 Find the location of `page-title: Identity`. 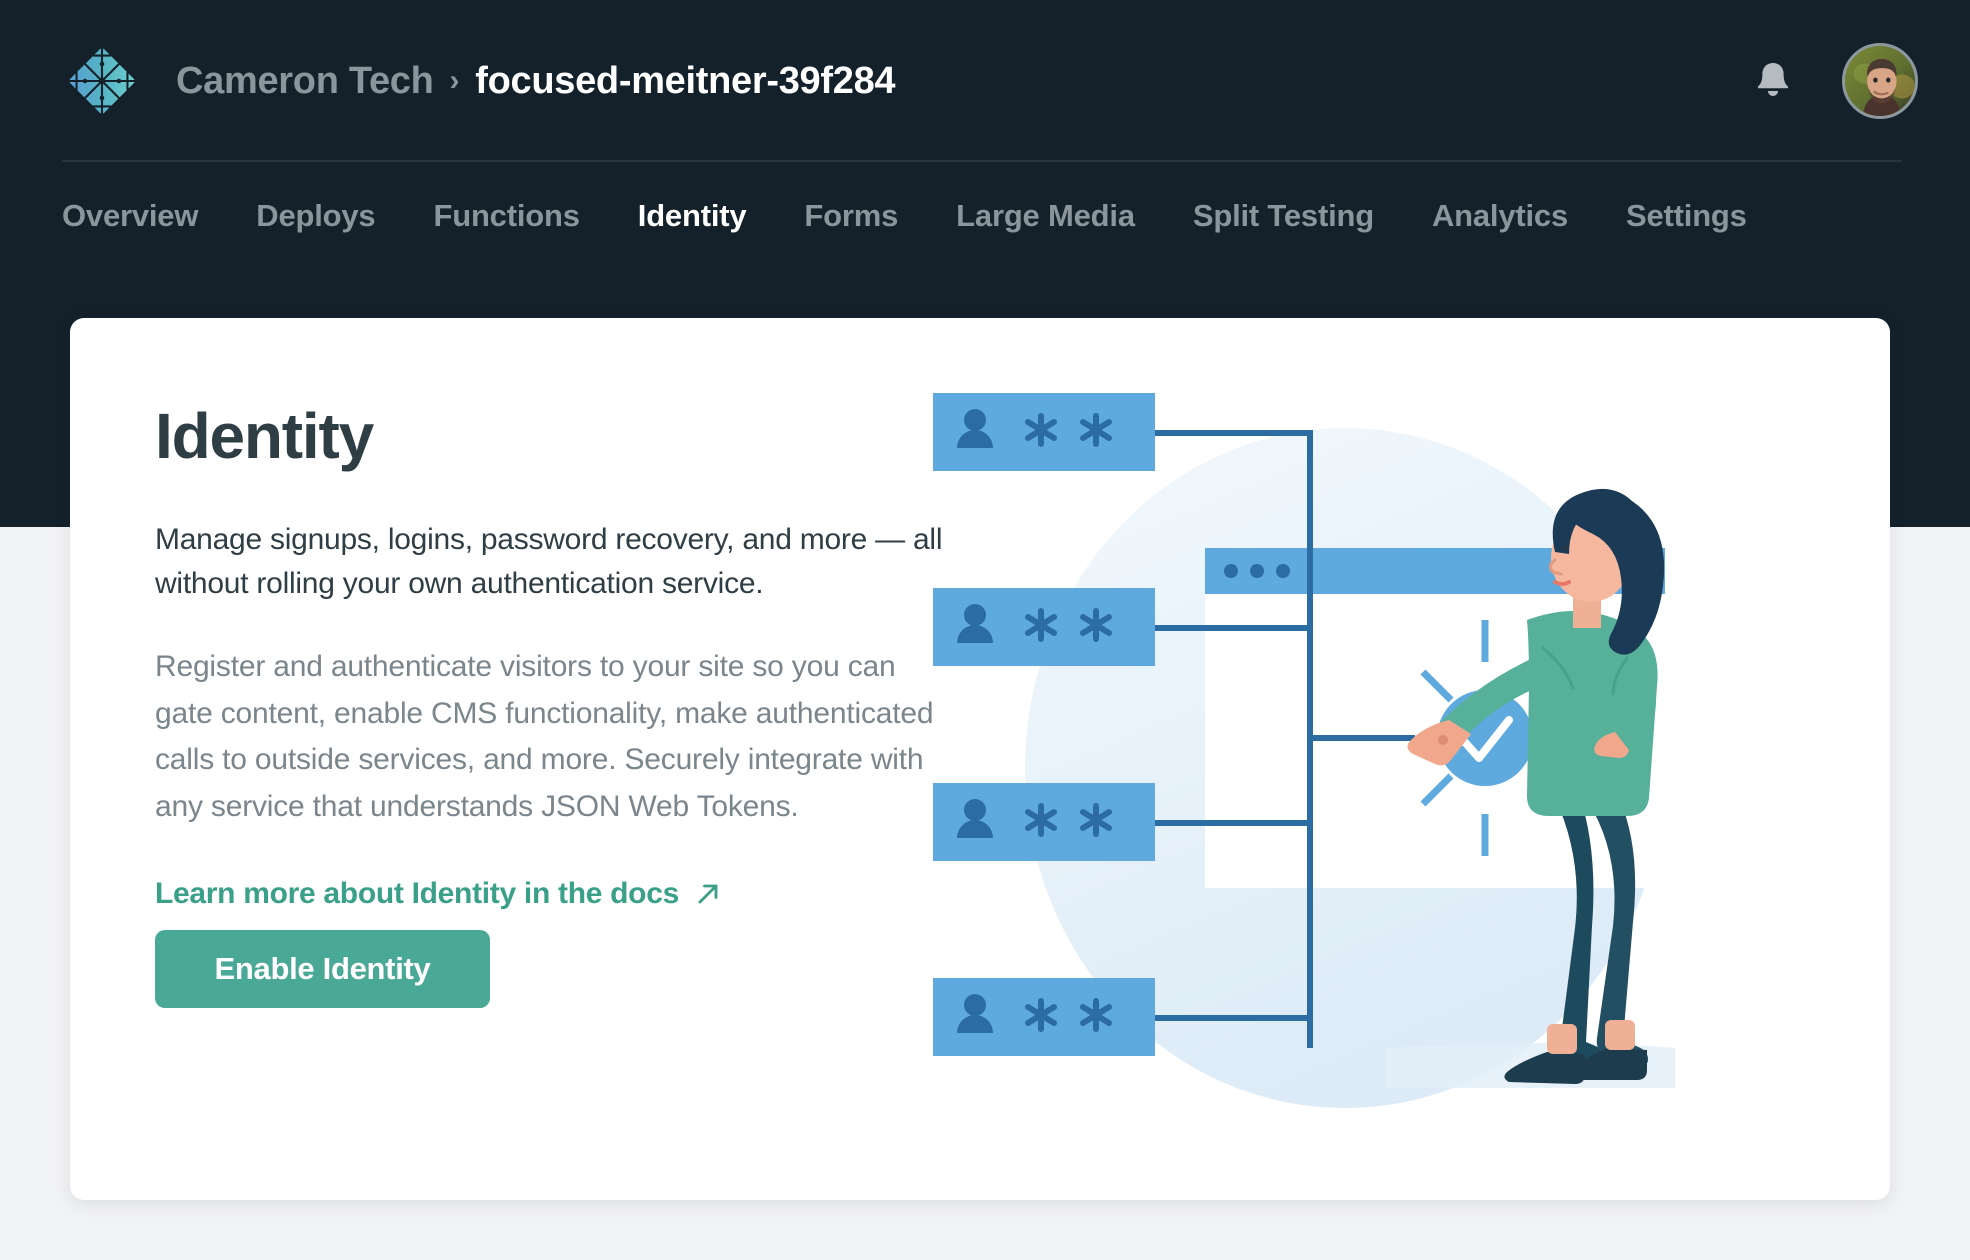

page-title: Identity is located at coordinates (264, 436).